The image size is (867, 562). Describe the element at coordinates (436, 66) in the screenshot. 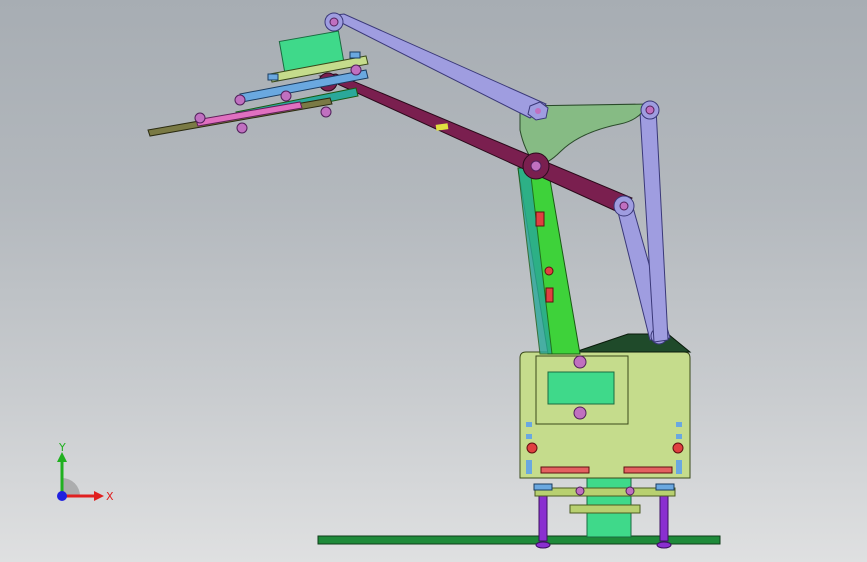

I see `lavender-upper-link` at that location.